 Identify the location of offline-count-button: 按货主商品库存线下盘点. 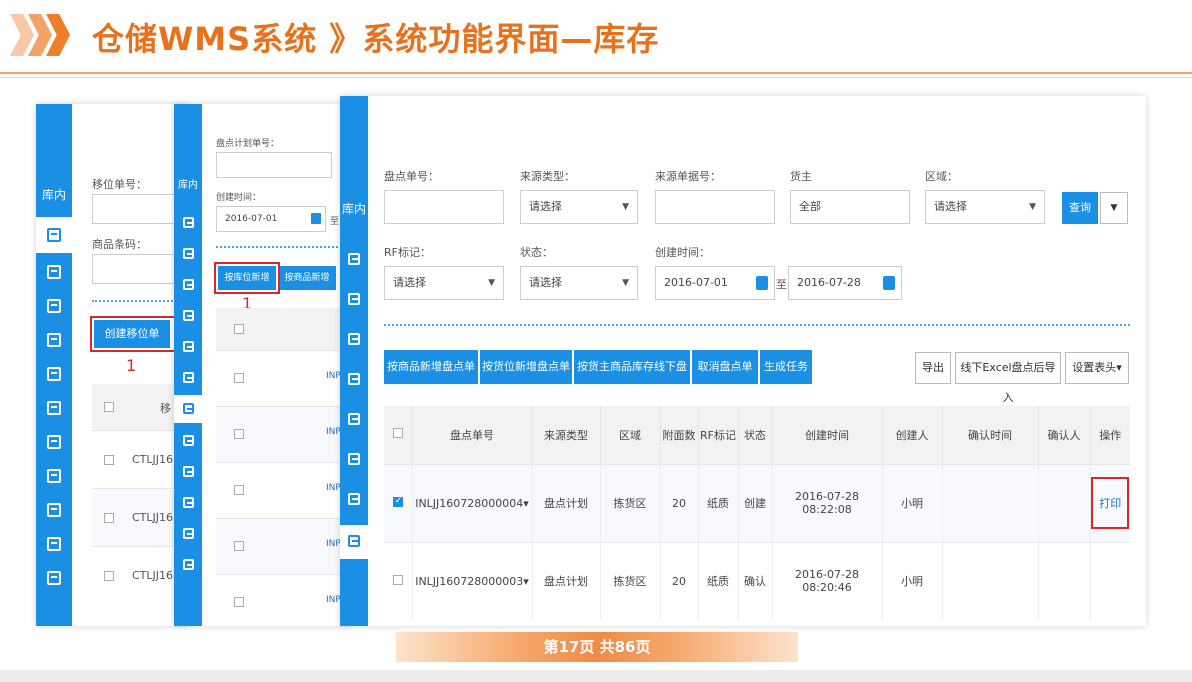
(632, 378).